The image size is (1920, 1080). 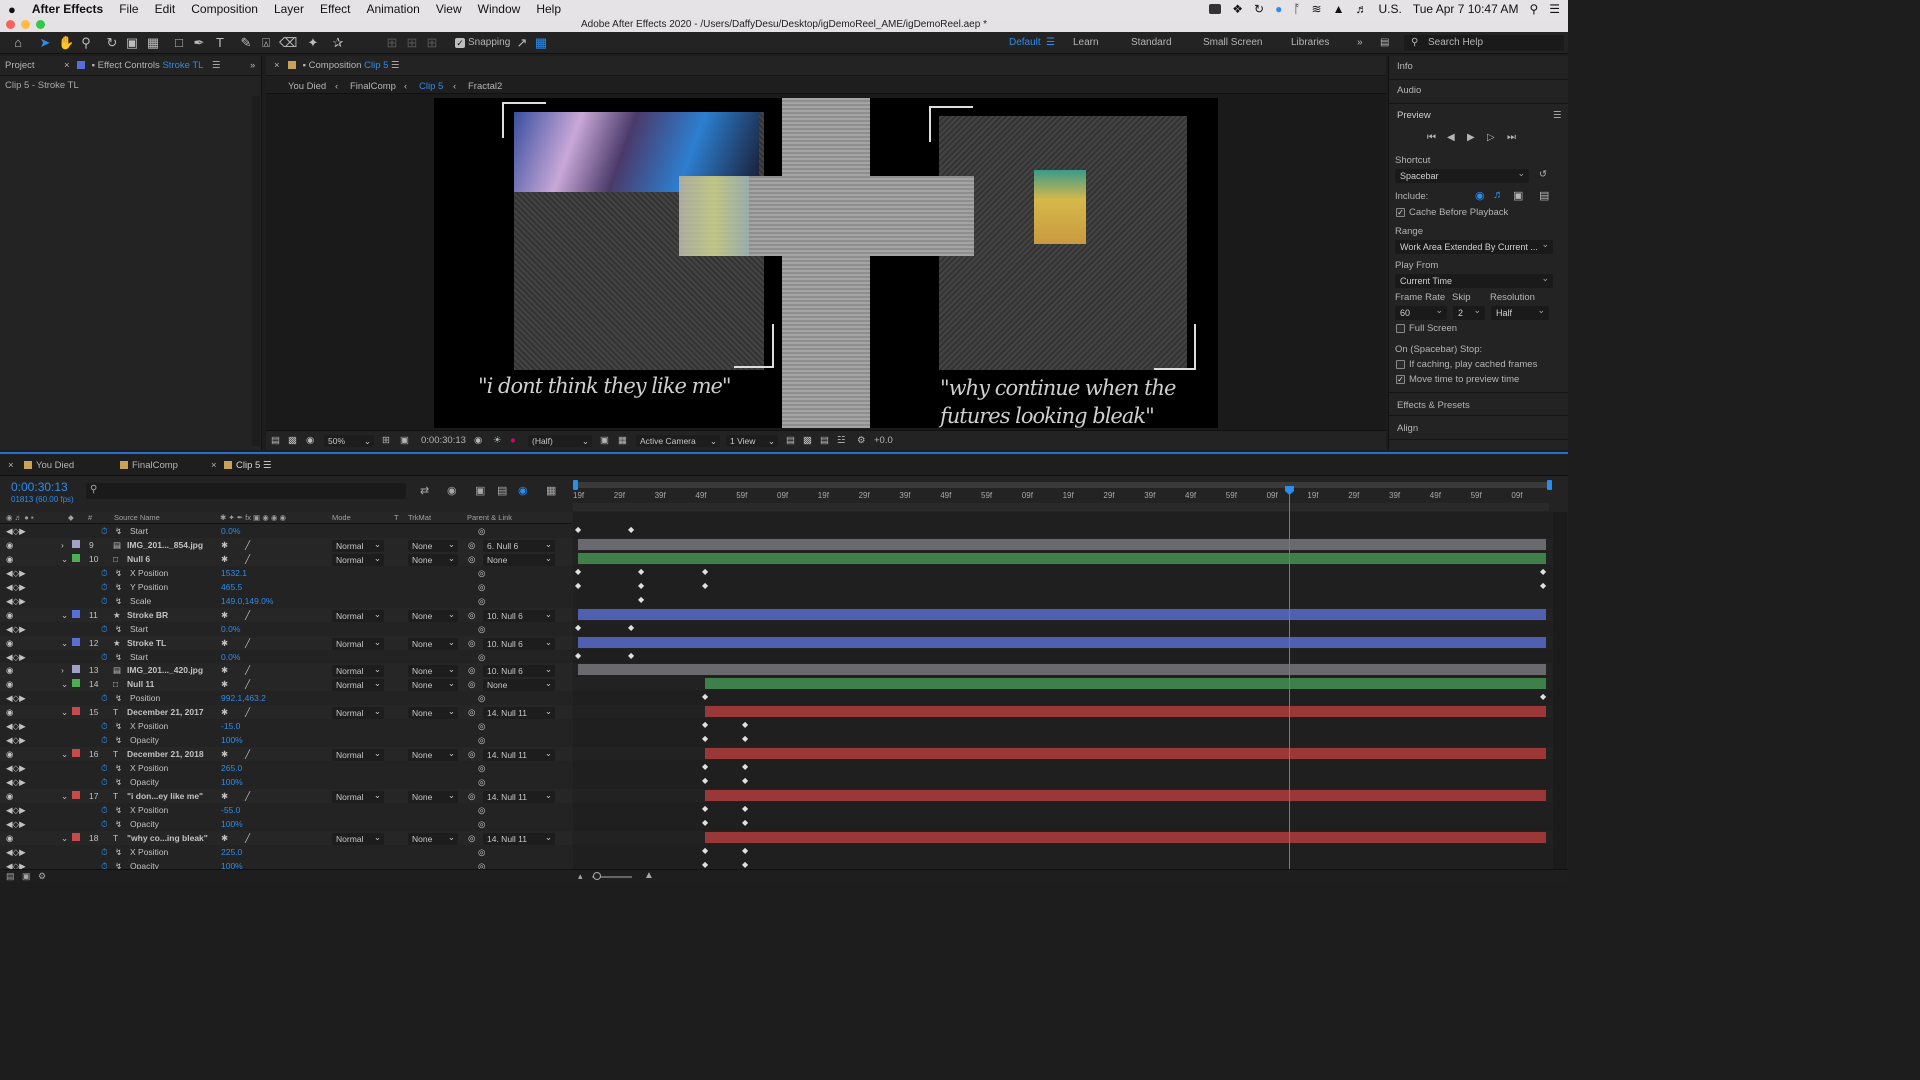 What do you see at coordinates (622, 440) in the screenshot?
I see `transparency-grid-icon: ▦` at bounding box center [622, 440].